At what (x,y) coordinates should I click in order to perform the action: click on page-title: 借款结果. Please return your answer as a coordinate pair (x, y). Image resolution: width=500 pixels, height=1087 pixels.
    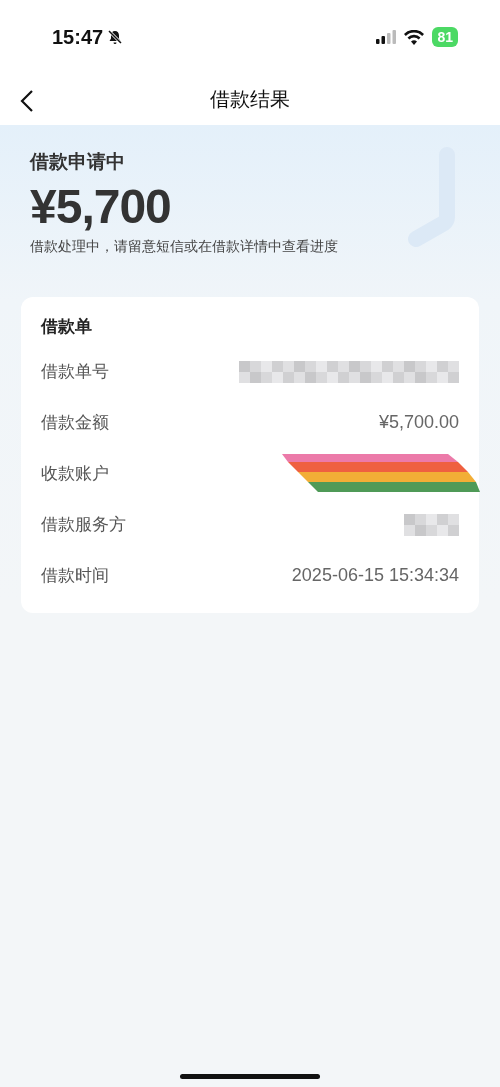
    Looking at the image, I should click on (250, 99).